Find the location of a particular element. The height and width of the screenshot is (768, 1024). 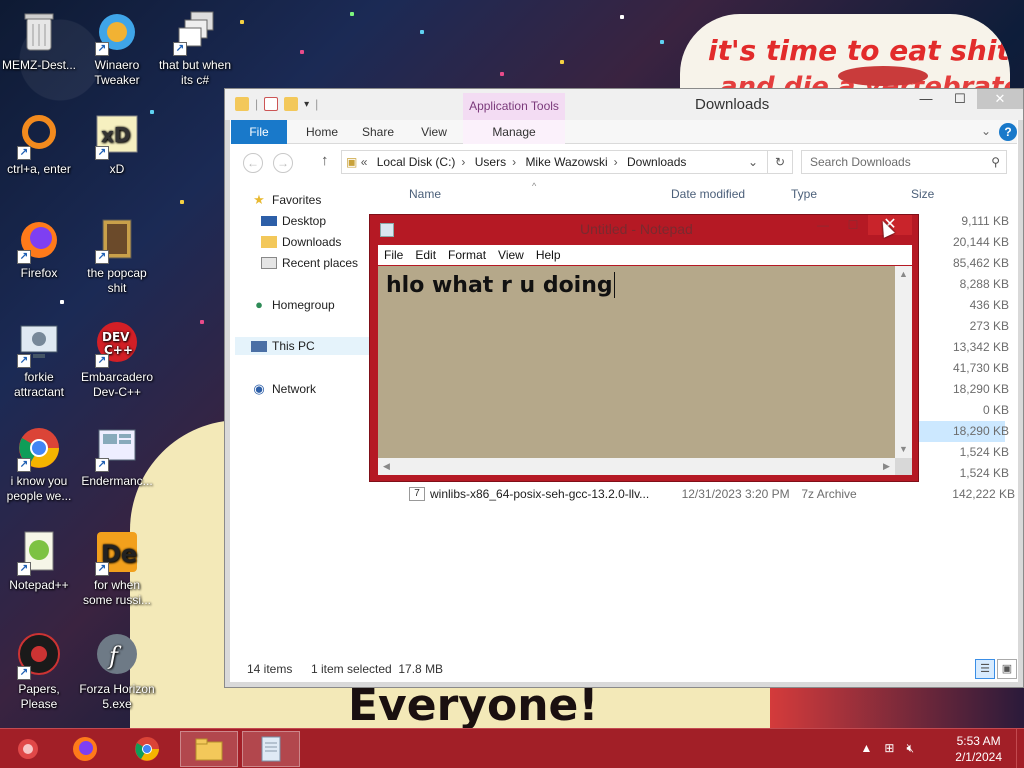

details-view-button: ☰ is located at coordinates (985, 669).